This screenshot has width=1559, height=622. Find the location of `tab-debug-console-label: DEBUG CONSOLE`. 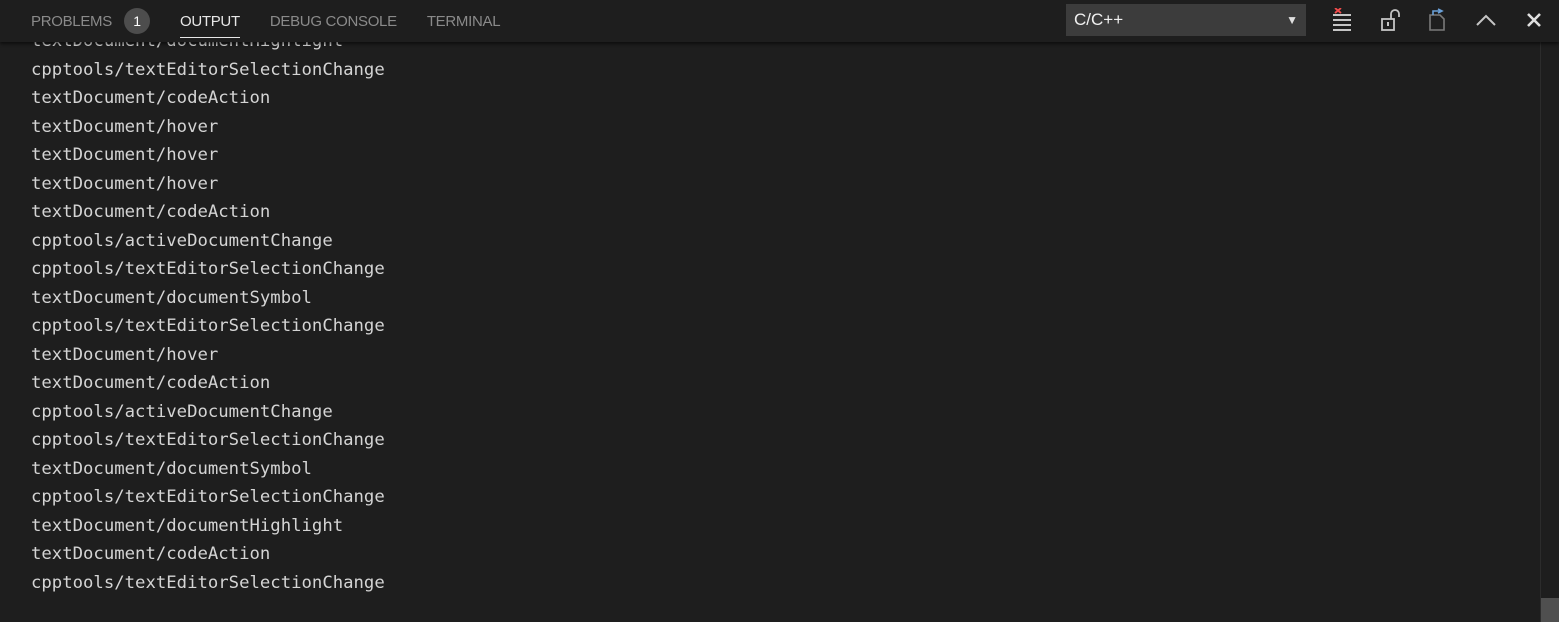

tab-debug-console-label: DEBUG CONSOLE is located at coordinates (333, 21).